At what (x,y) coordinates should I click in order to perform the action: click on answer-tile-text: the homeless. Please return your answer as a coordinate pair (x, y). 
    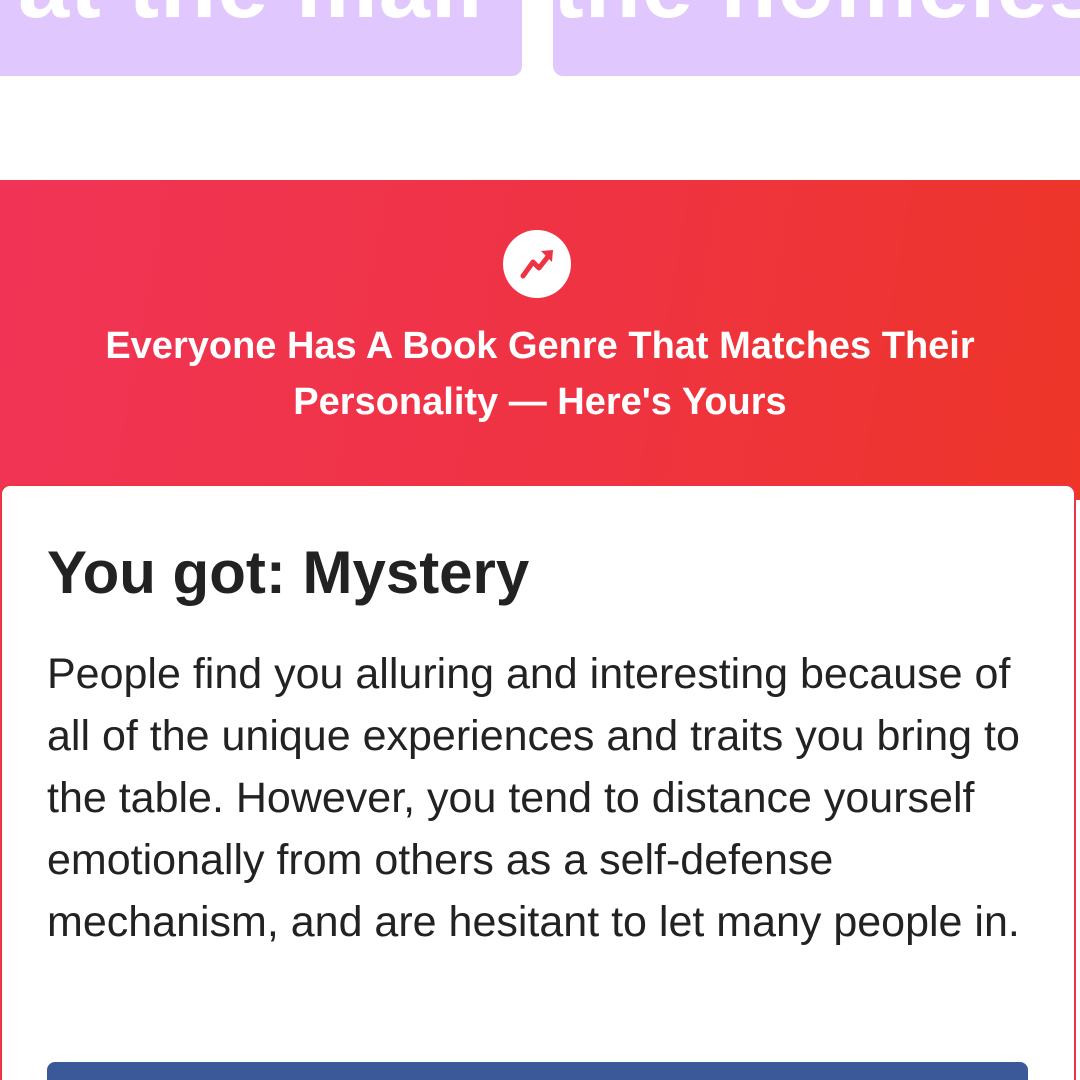
    Looking at the image, I should click on (816, 16).